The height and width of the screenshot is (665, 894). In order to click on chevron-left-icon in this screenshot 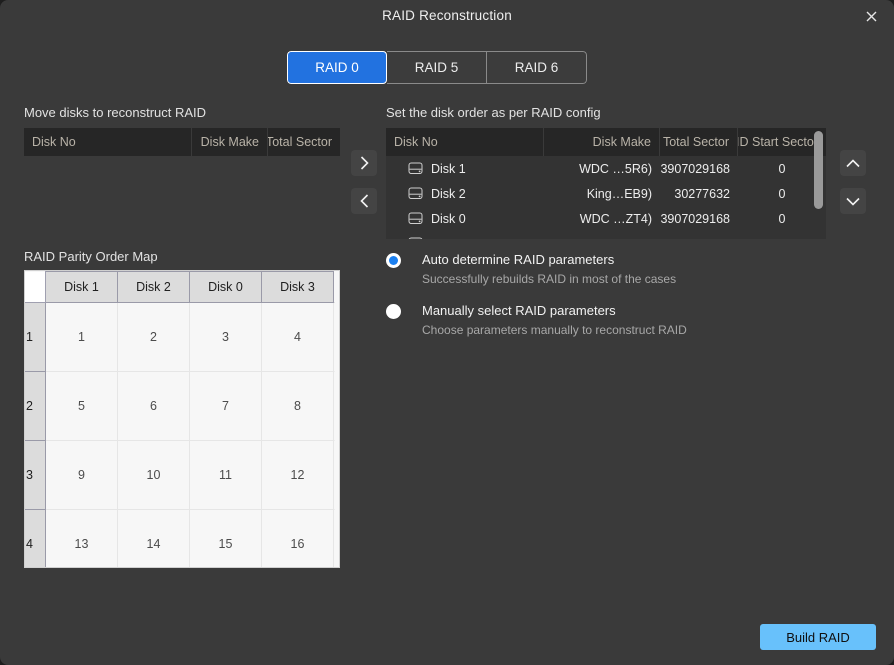, I will do `click(364, 201)`.